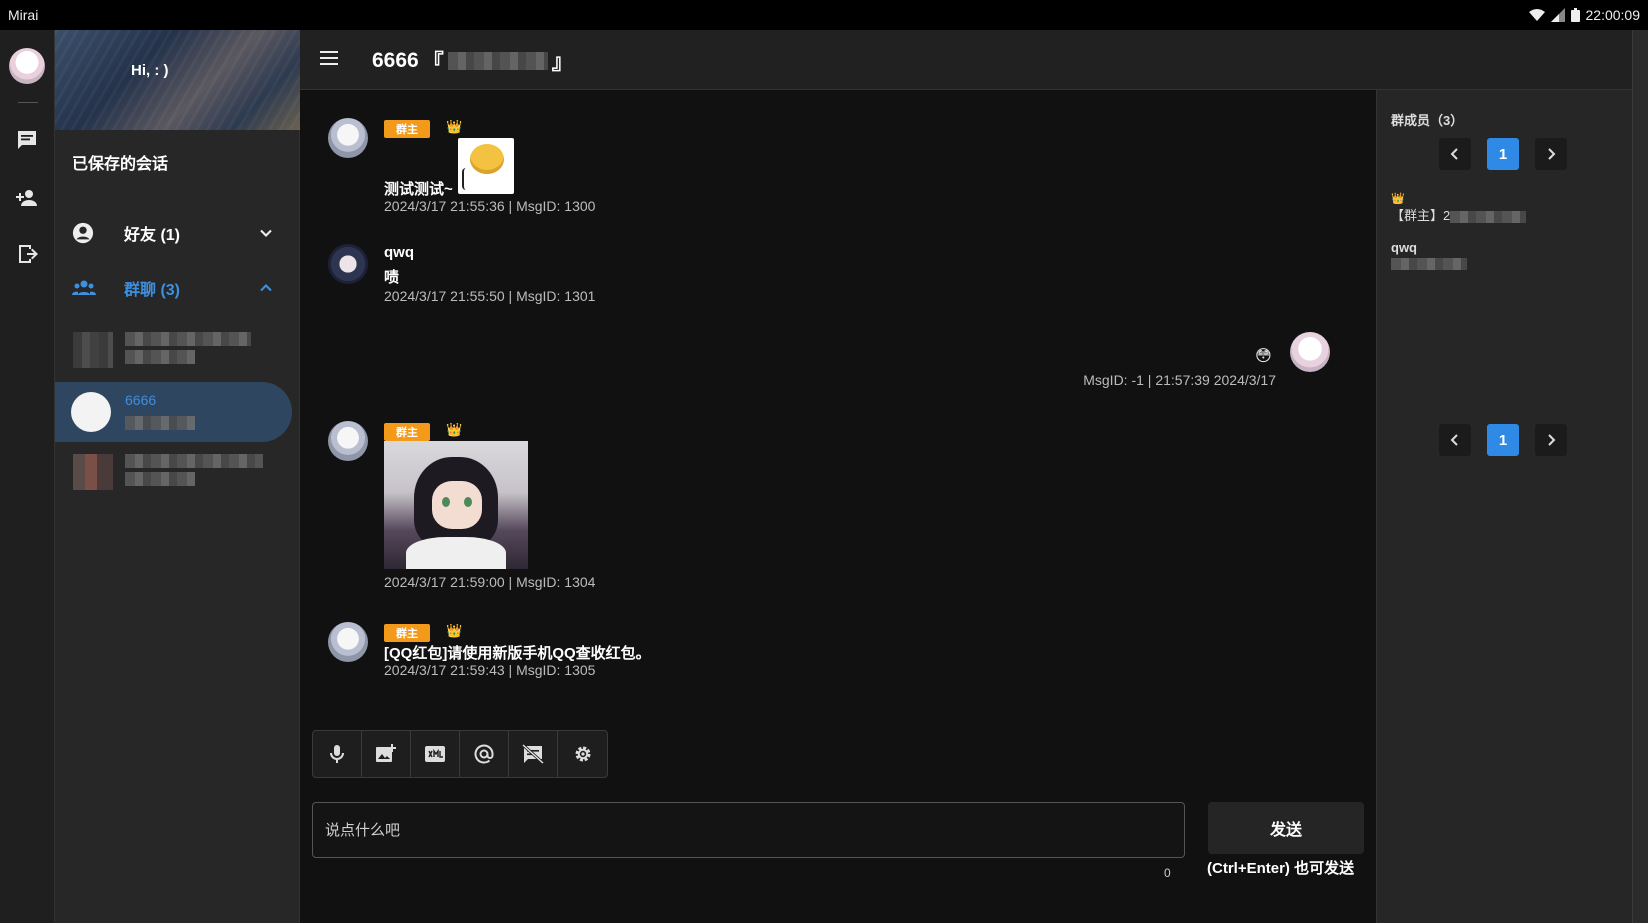  What do you see at coordinates (329, 58) in the screenshot?
I see `menu-icon` at bounding box center [329, 58].